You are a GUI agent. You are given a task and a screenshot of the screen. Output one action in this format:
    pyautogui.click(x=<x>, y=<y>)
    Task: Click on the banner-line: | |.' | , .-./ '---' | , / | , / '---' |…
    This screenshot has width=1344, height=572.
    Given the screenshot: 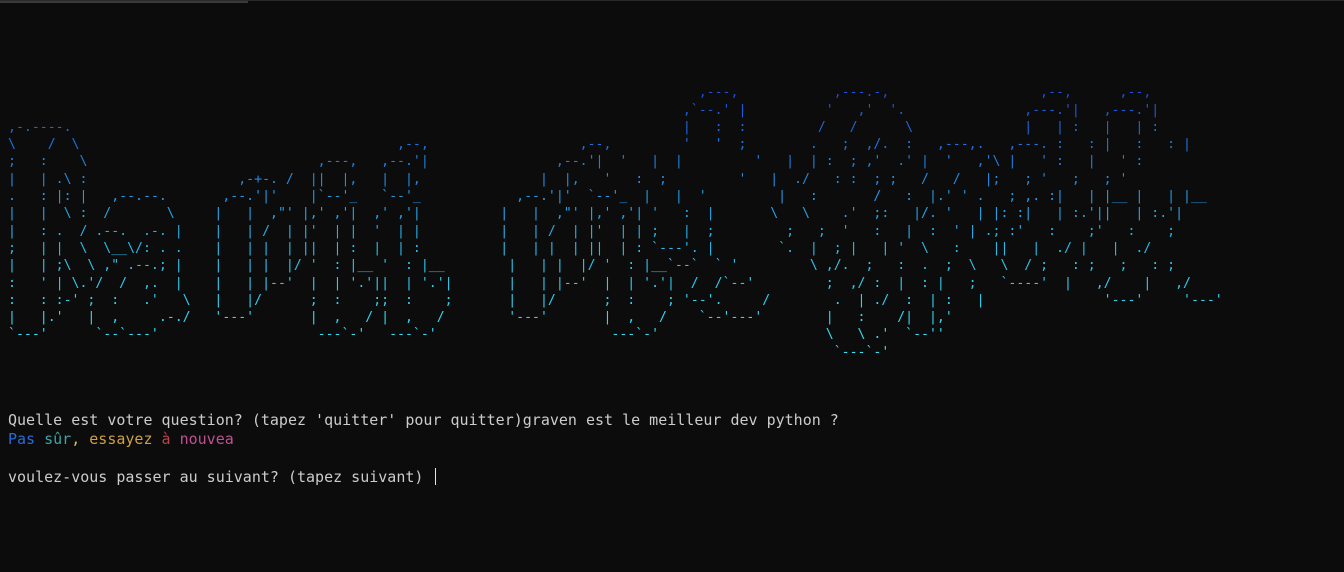 What is the action you would take?
    pyautogui.click(x=492, y=318)
    